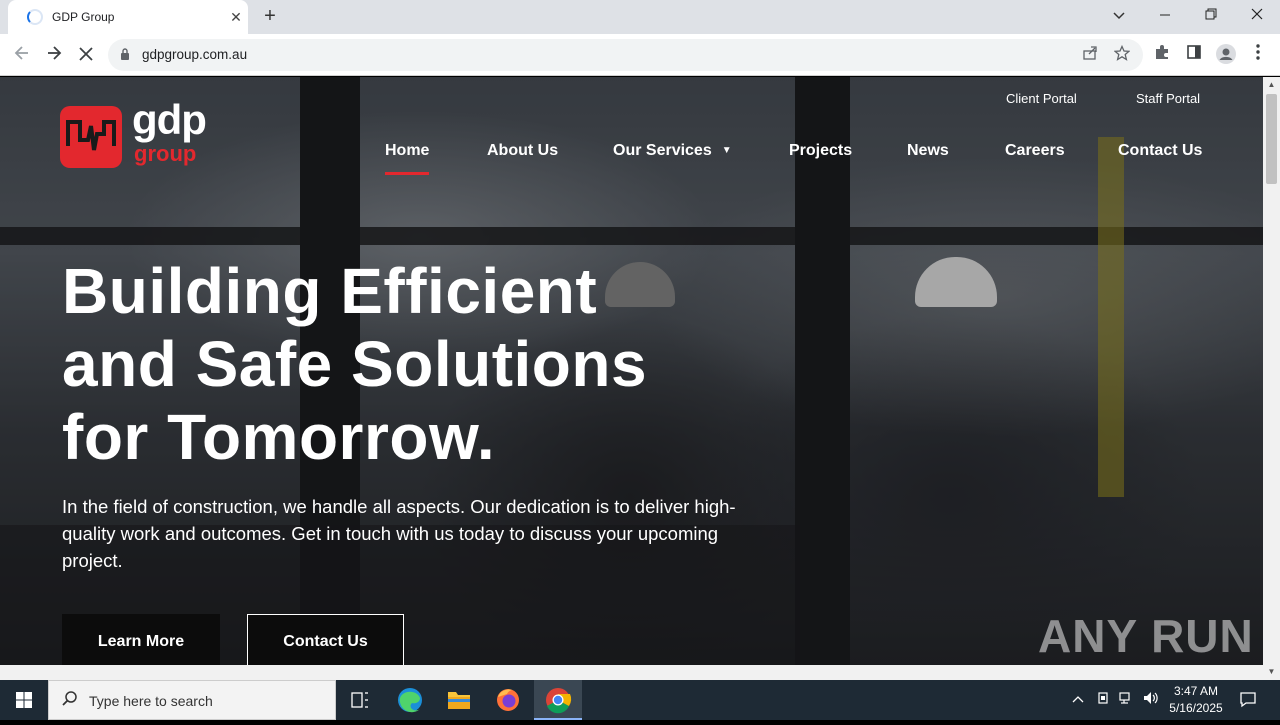 The image size is (1280, 725). Describe the element at coordinates (640, 700) in the screenshot. I see `windows-taskbar: Type here to search 3:47 AM 5/16/2025` at that location.